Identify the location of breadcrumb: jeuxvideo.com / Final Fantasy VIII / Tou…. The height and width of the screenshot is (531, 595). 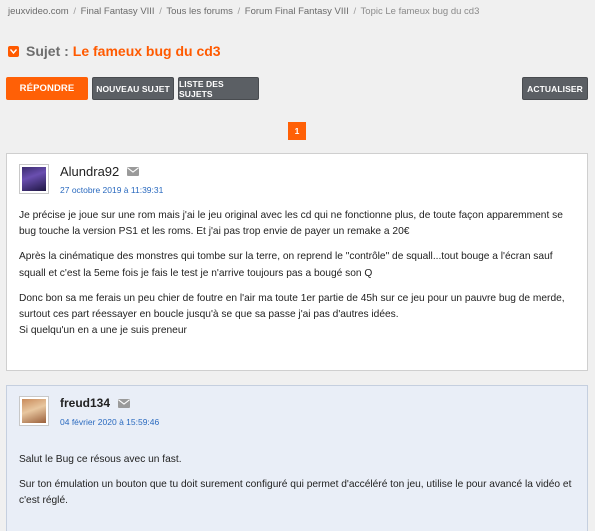
(243, 11).